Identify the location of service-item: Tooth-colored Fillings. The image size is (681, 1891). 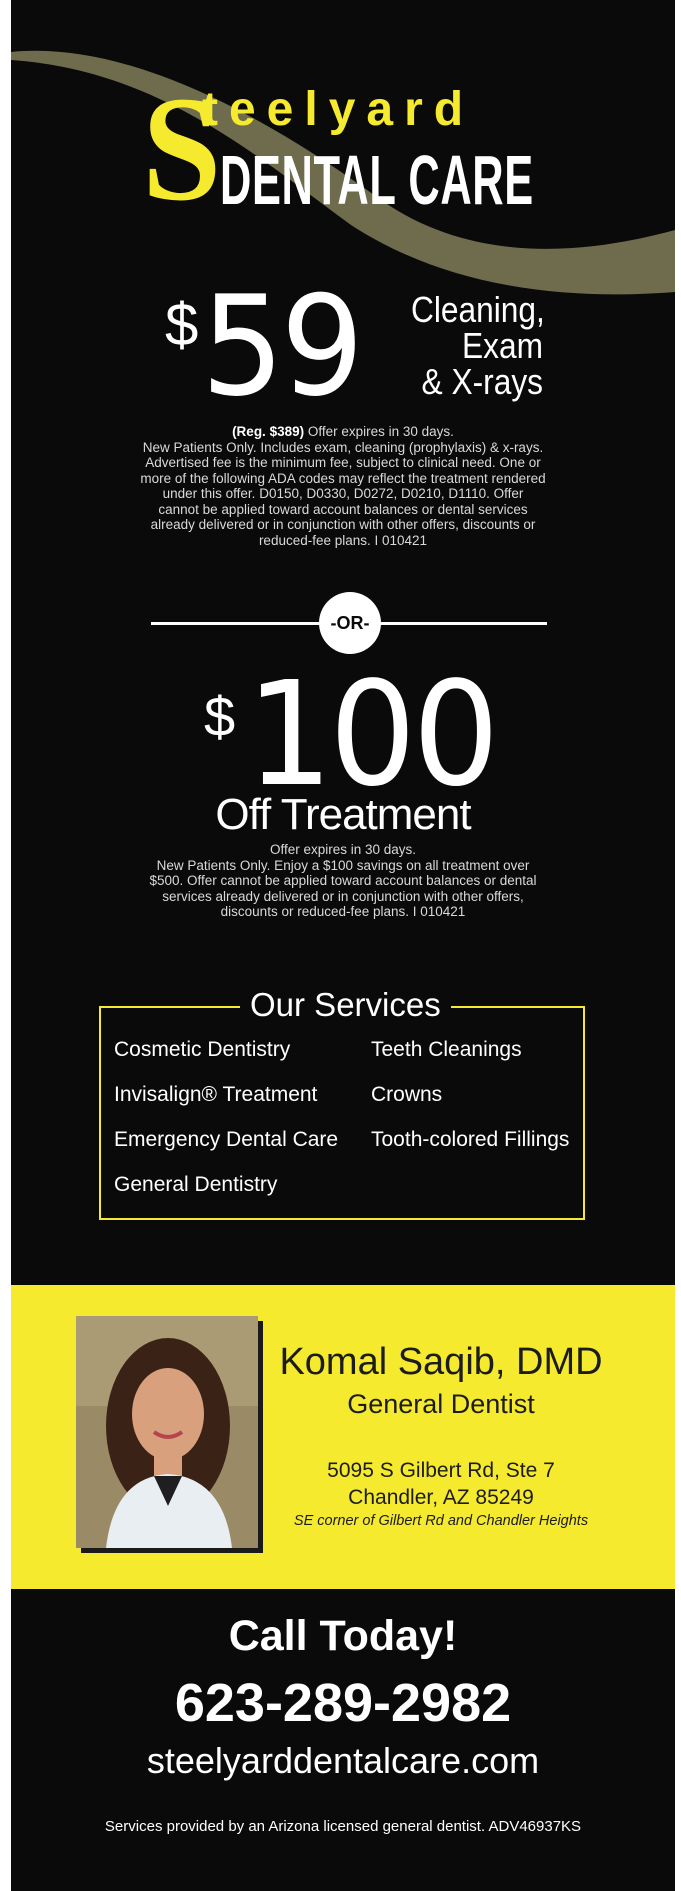
(470, 1139).